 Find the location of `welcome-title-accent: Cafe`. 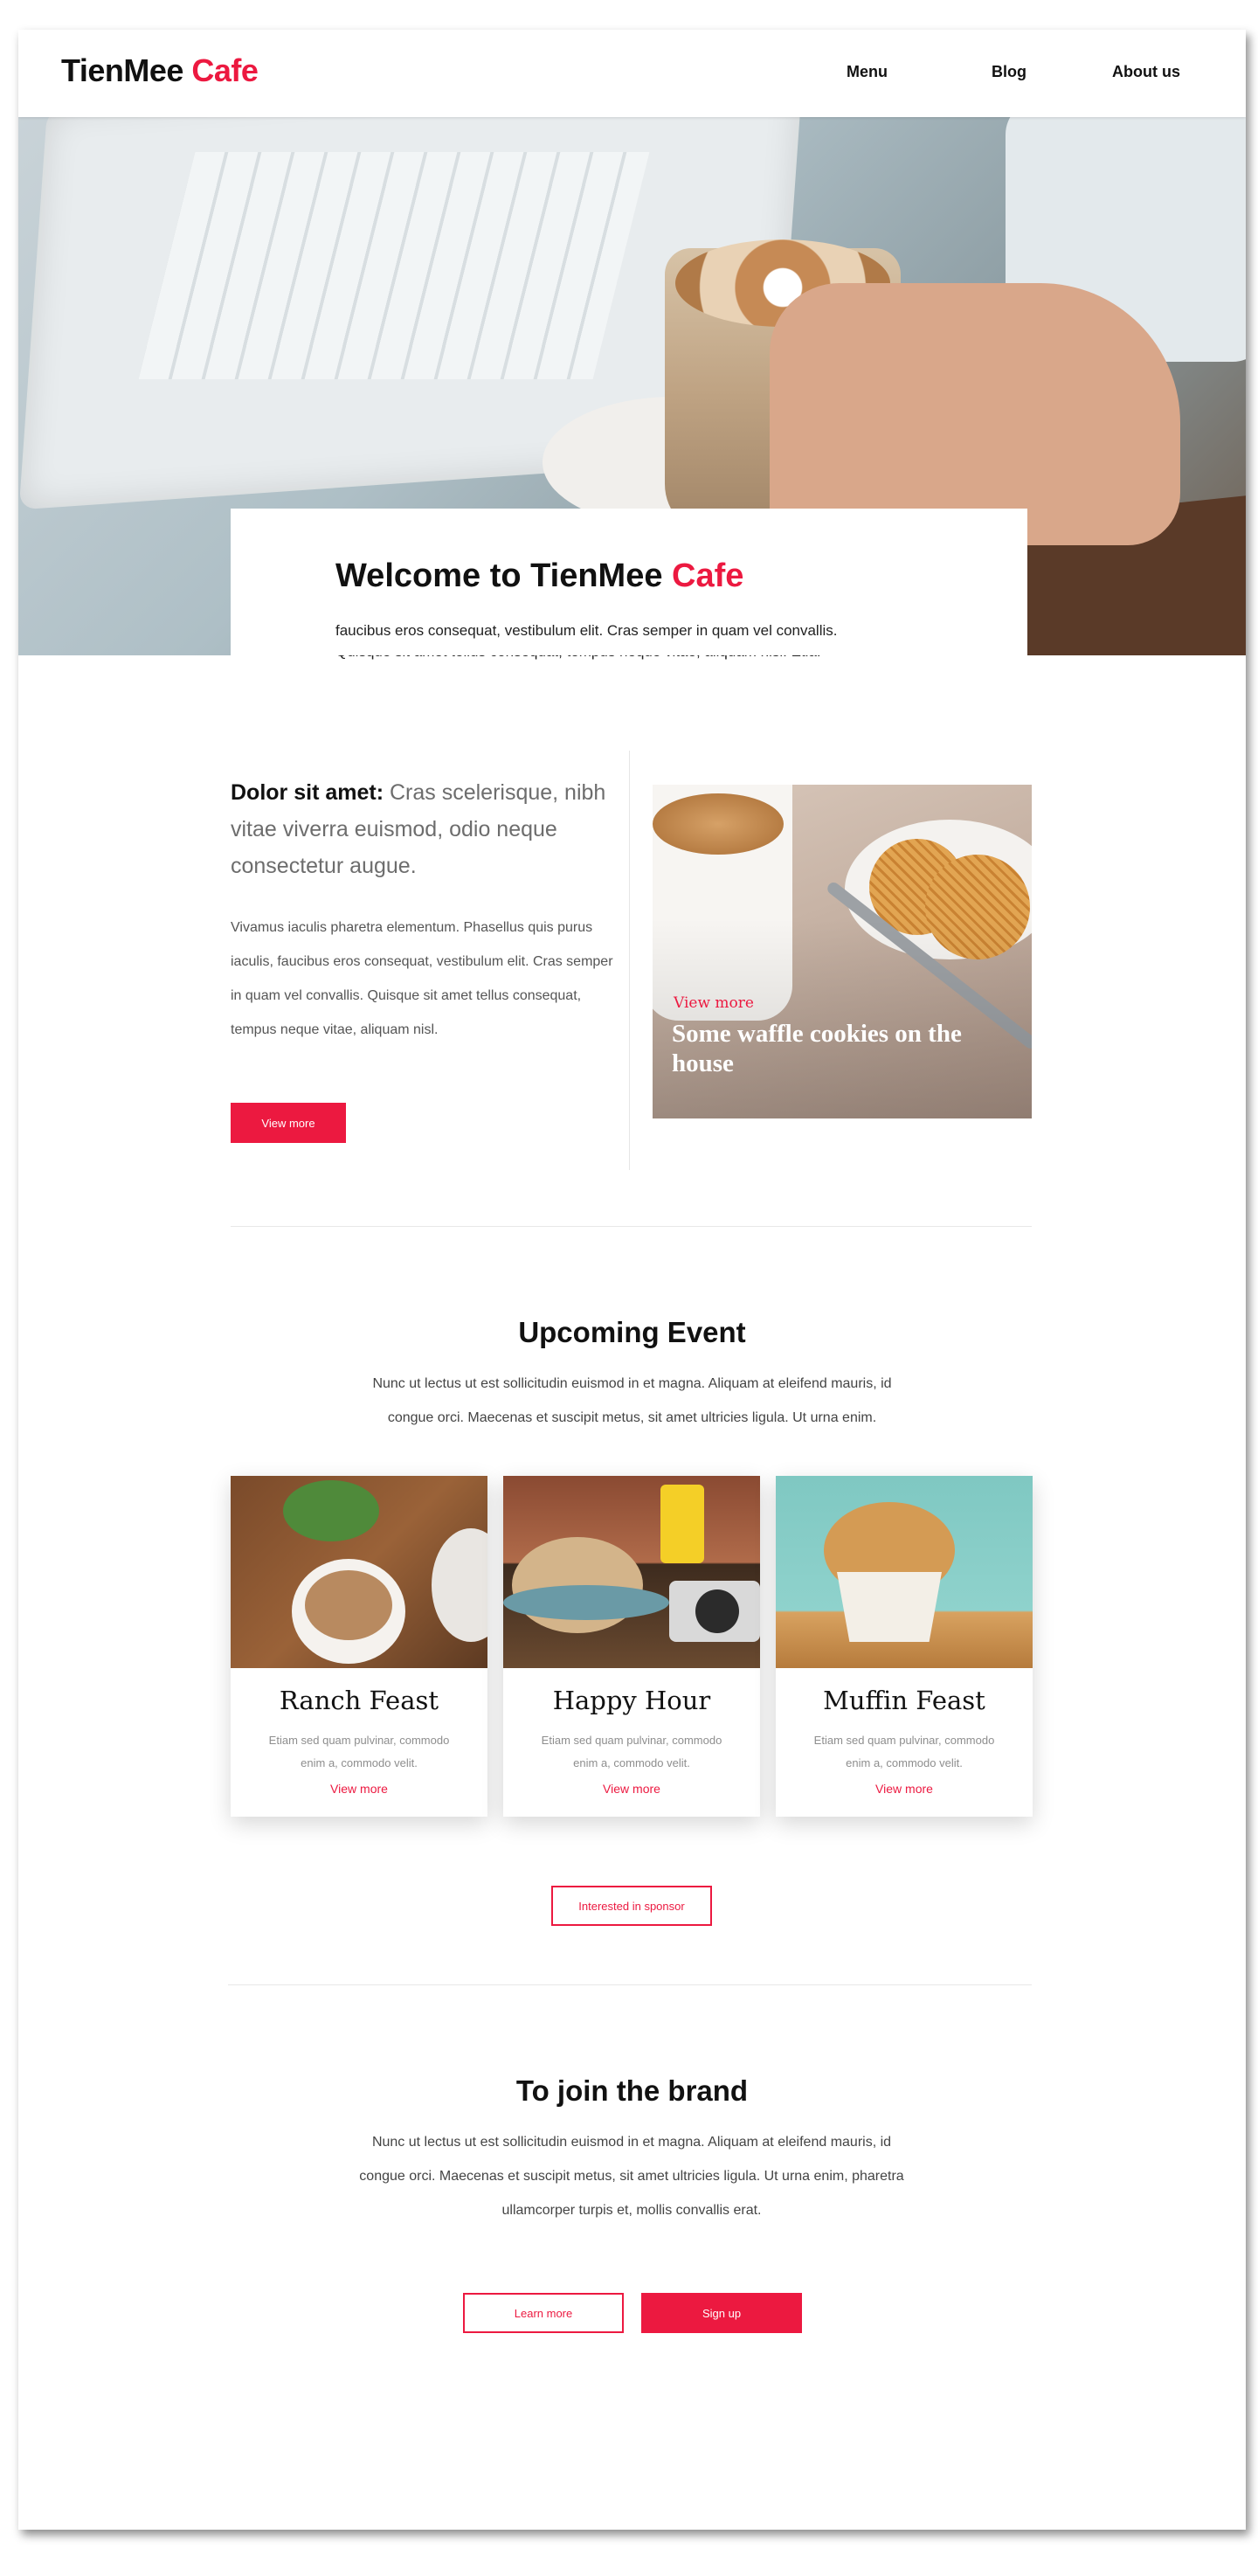

welcome-title-accent: Cafe is located at coordinates (708, 575).